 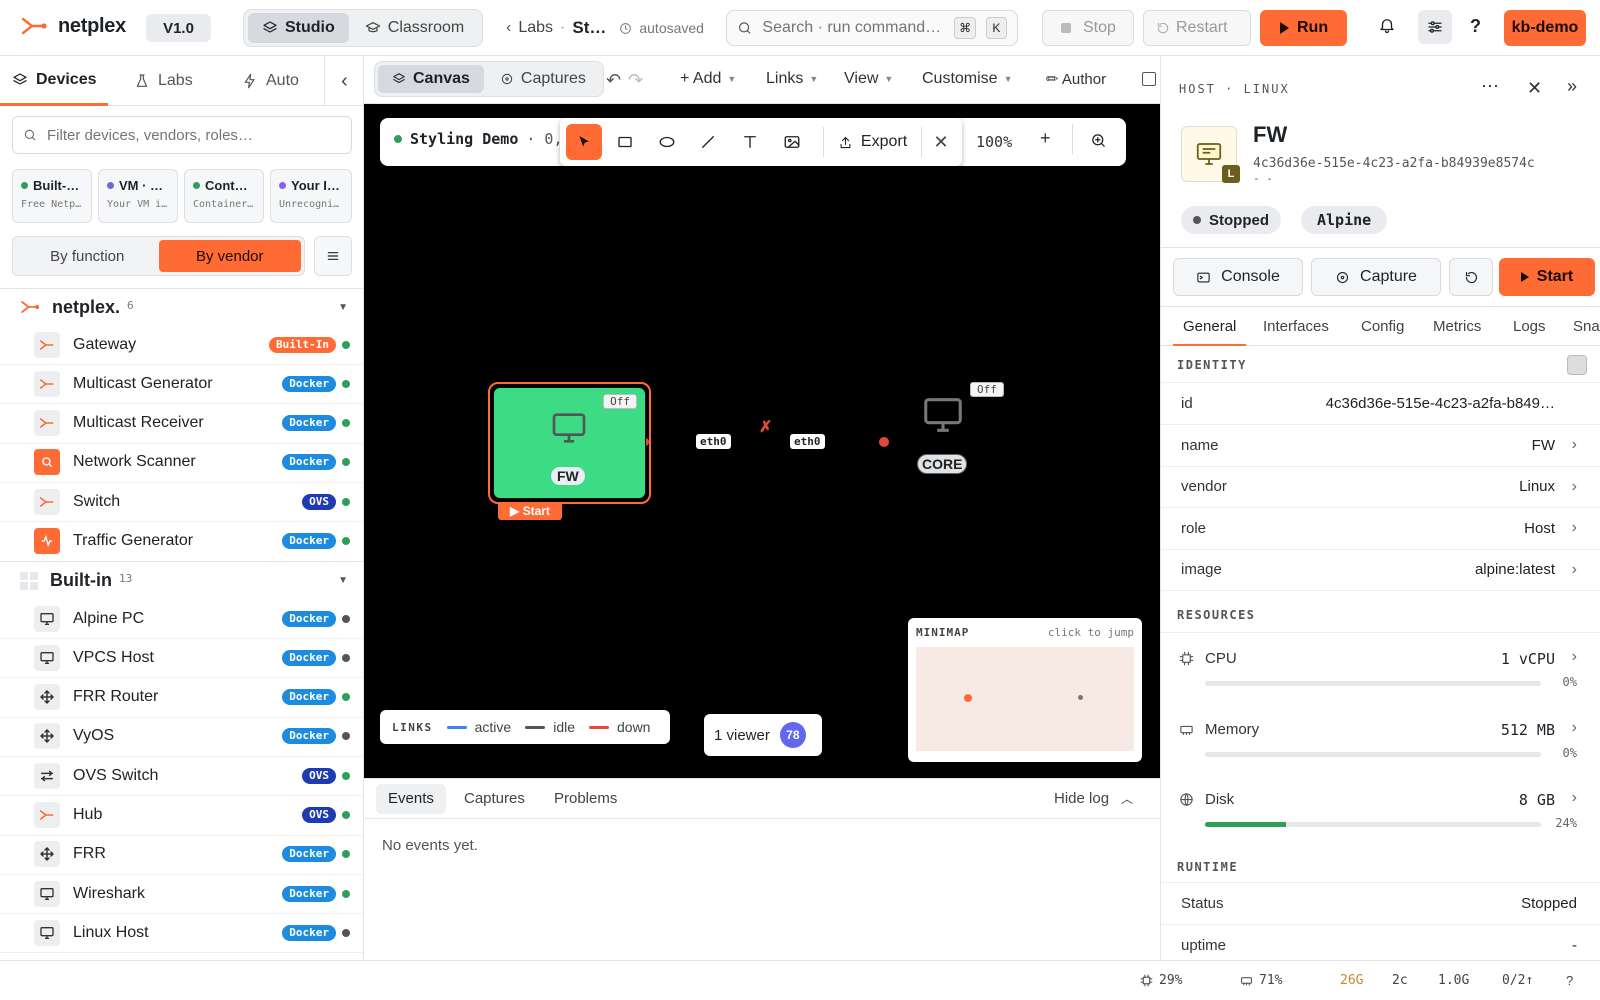 I want to click on user-menu-button: kb-demo, so click(x=1545, y=28).